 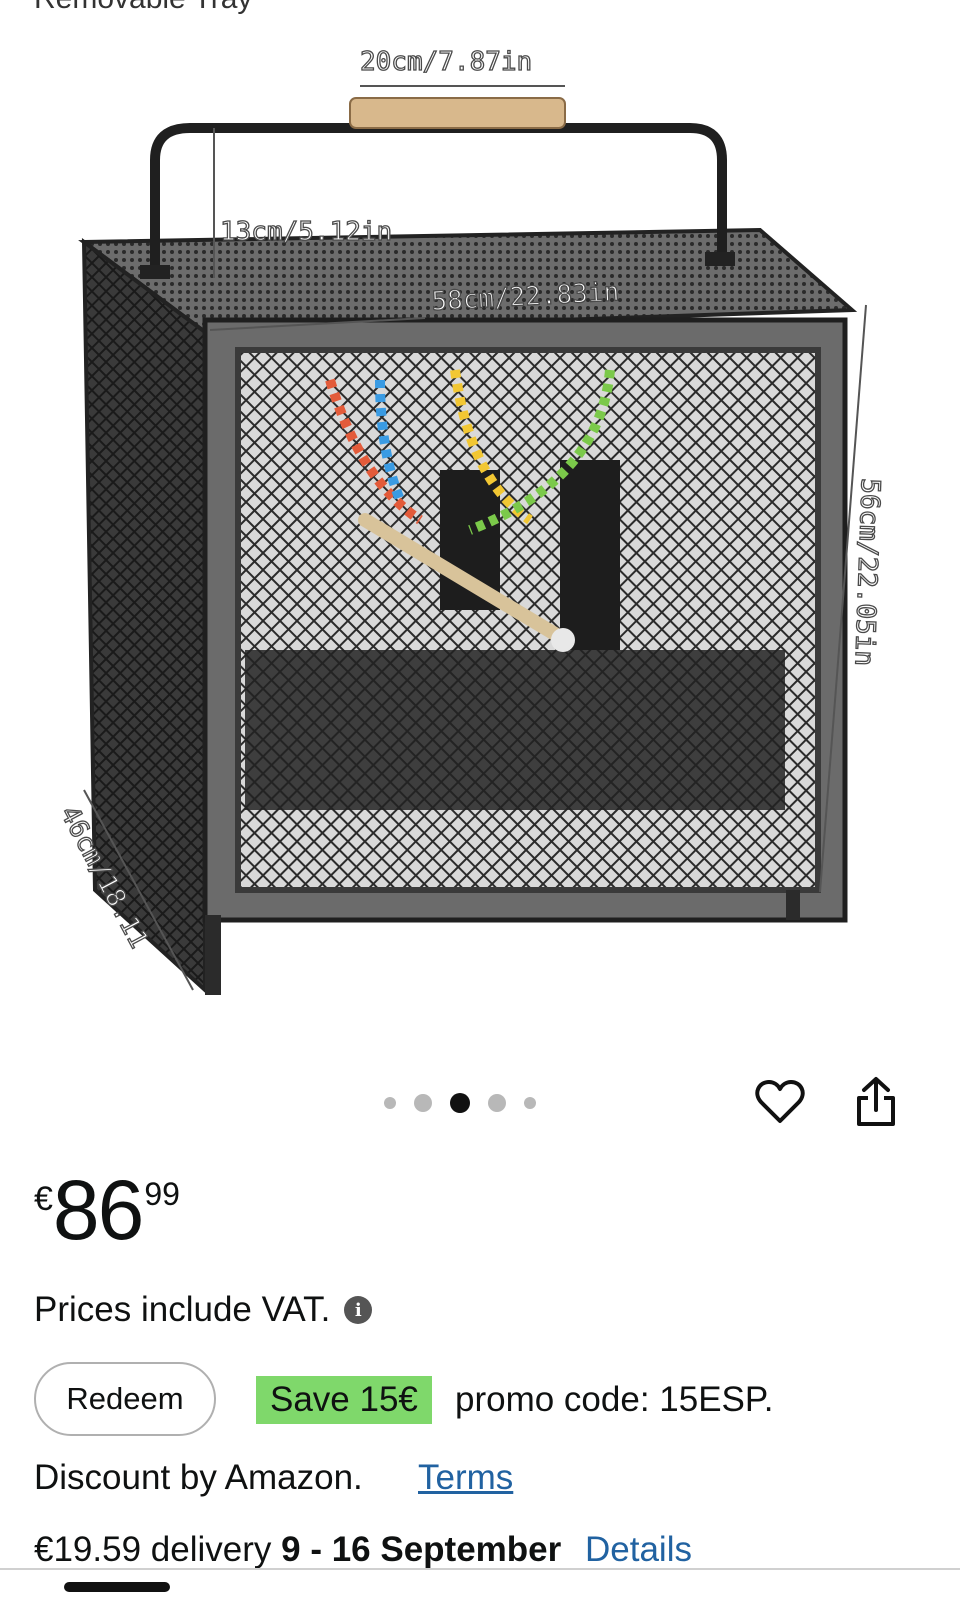 I want to click on share-button, so click(x=876, y=1102).